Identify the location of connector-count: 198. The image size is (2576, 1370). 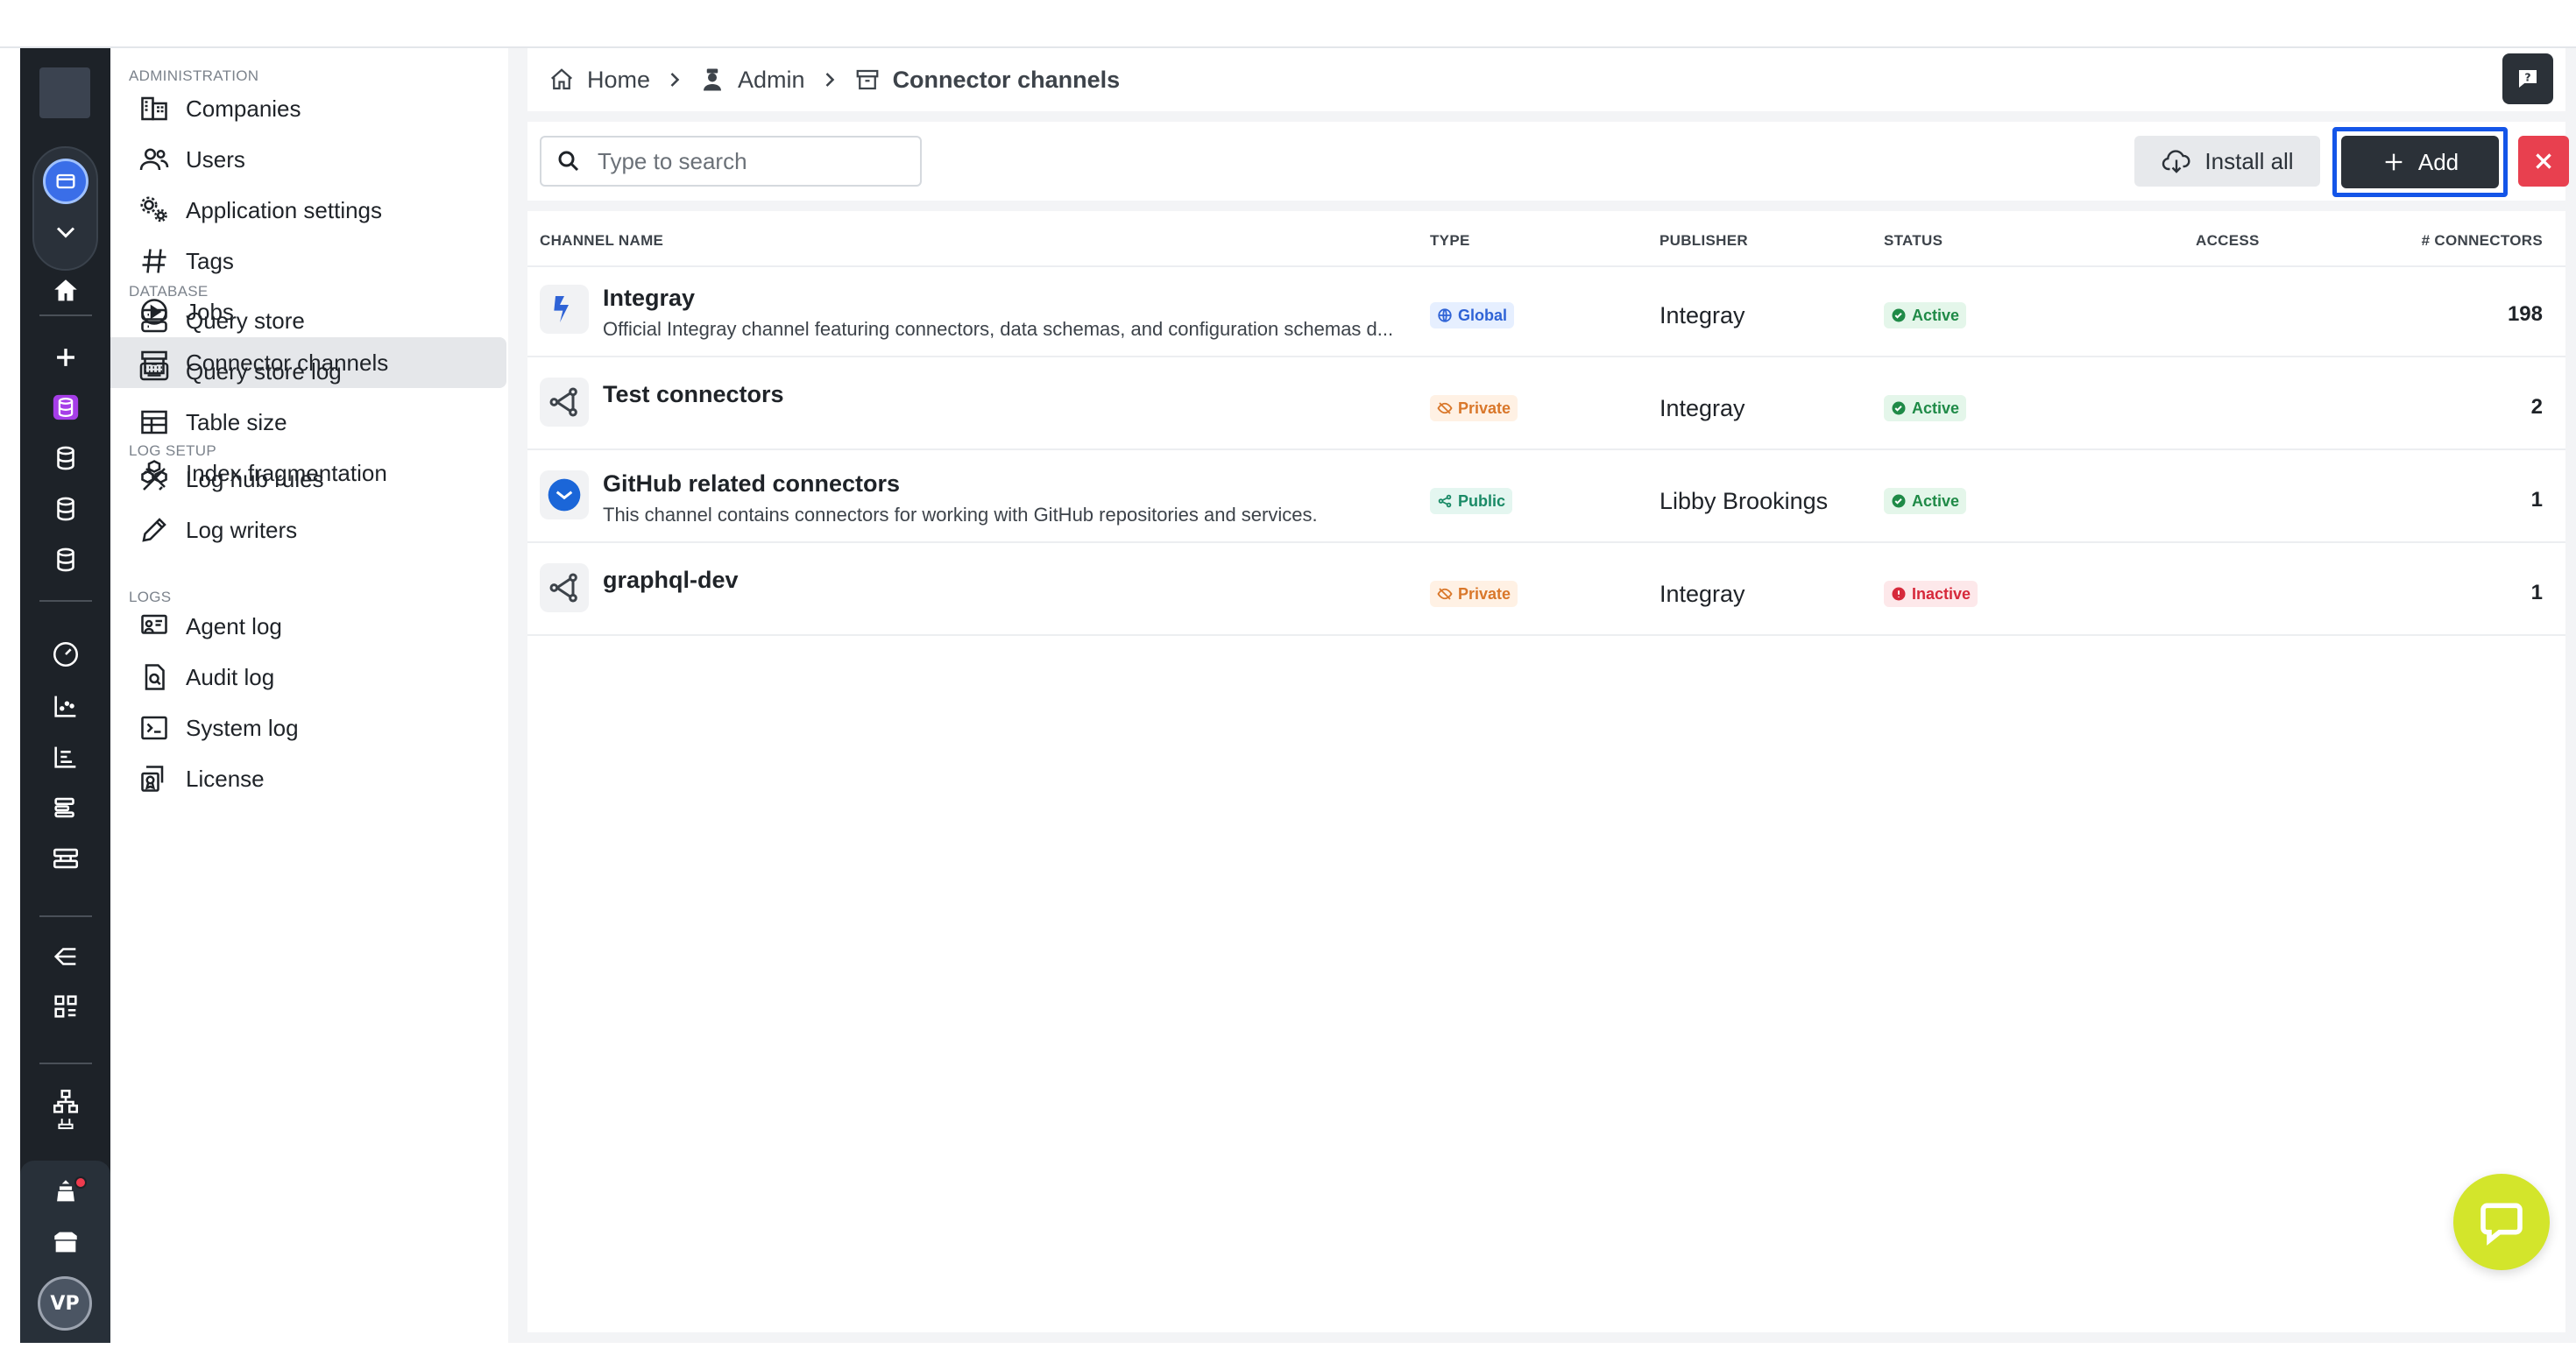
(2525, 314).